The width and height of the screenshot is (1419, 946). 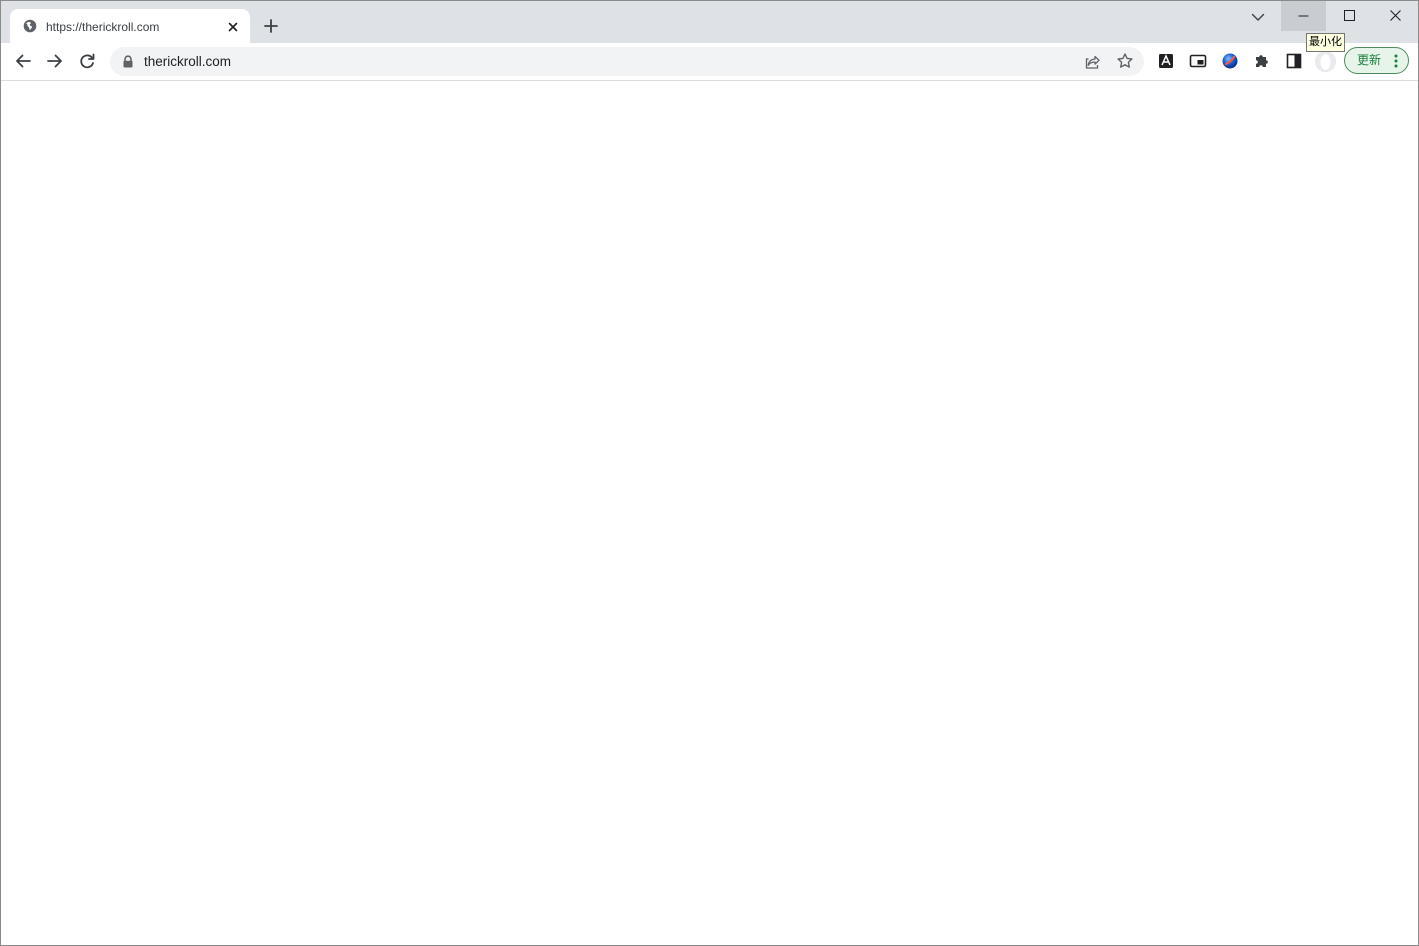 What do you see at coordinates (1166, 61) in the screenshot?
I see `extension-a-icon` at bounding box center [1166, 61].